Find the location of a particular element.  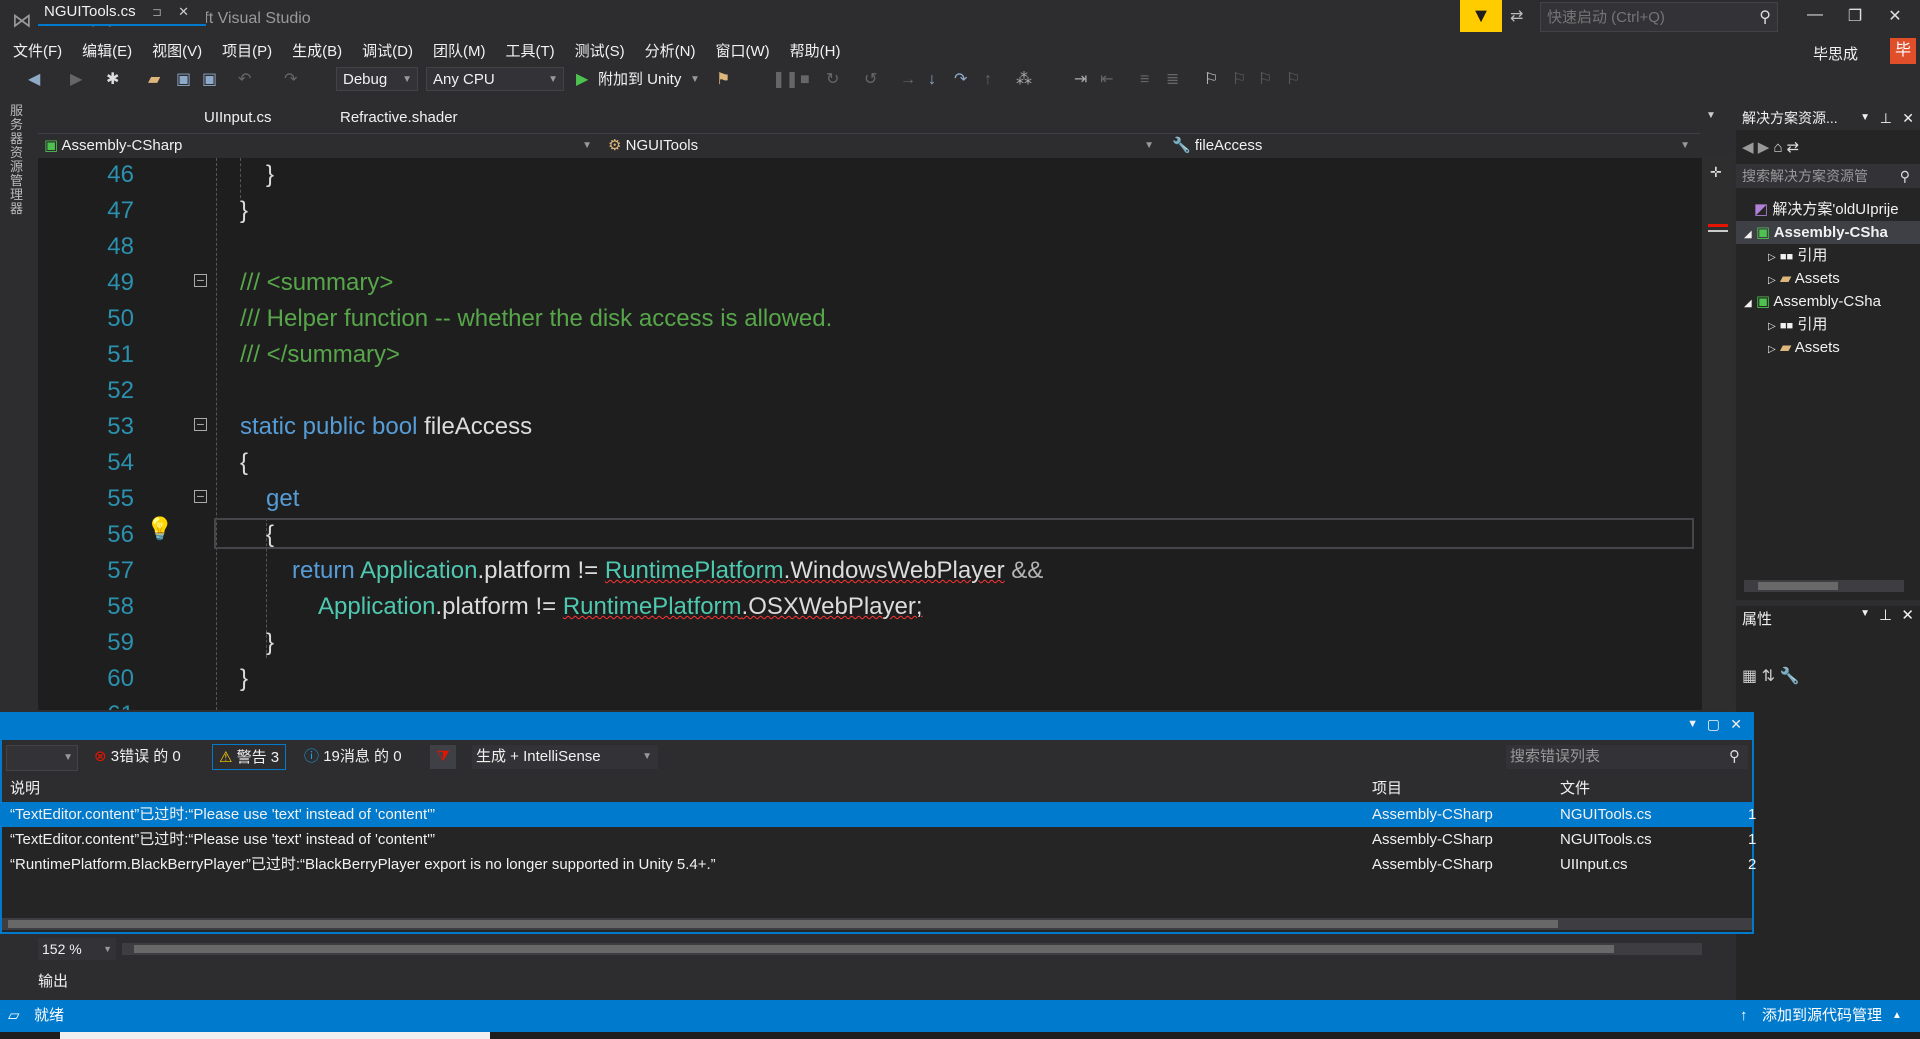

back-icon: ◀ is located at coordinates (1748, 147).